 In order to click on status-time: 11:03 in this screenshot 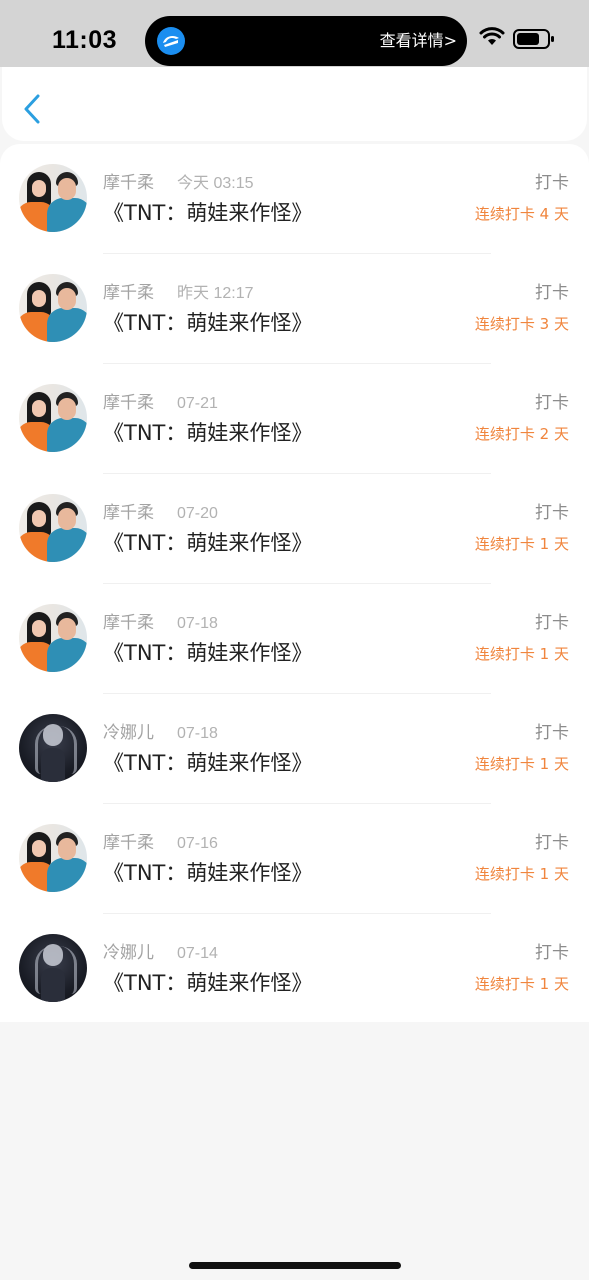, I will do `click(85, 40)`.